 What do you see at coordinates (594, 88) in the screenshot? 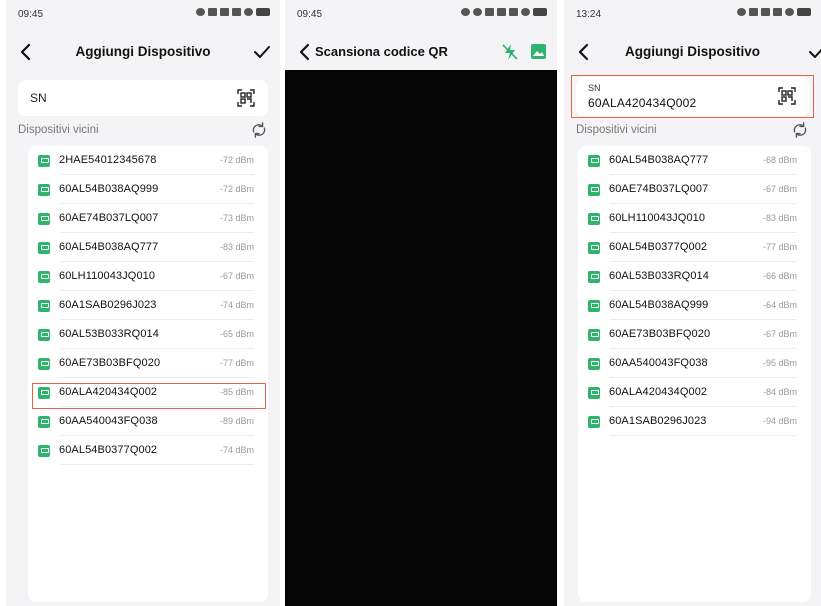
I see `sn-label: SN` at bounding box center [594, 88].